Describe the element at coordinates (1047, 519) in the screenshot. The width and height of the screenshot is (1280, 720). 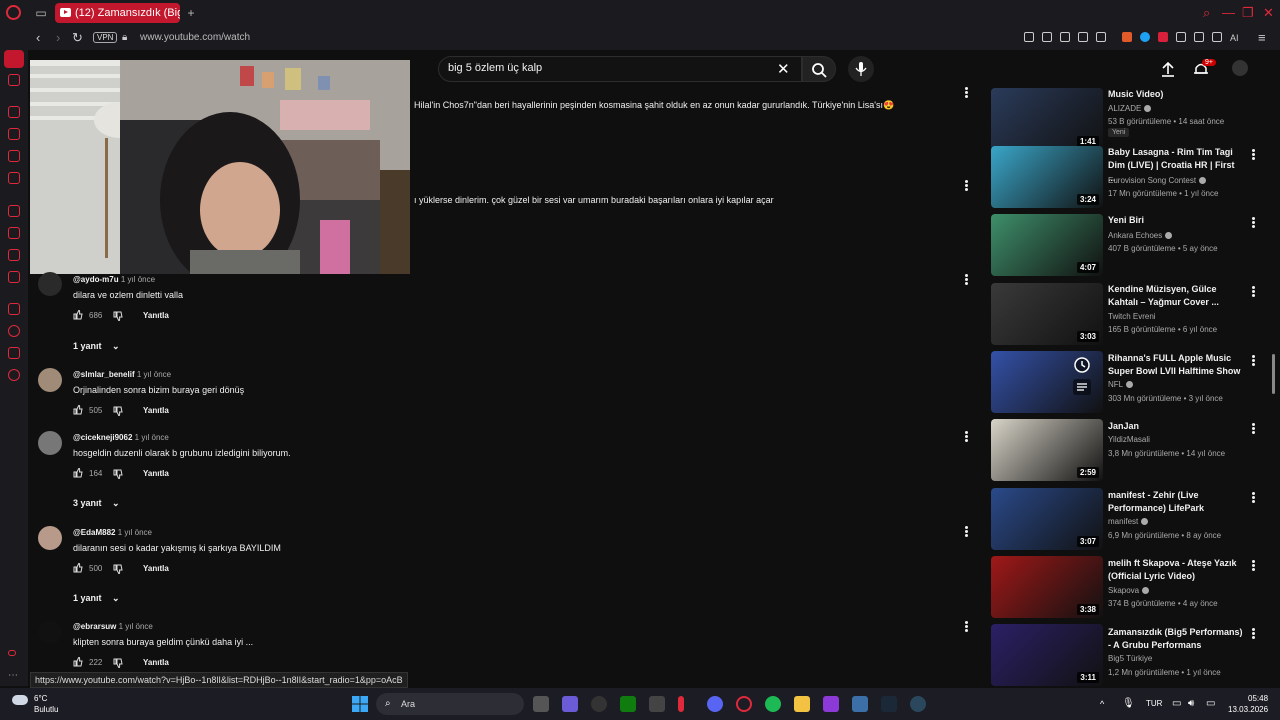
I see `video-thumbnail: 3:07` at that location.